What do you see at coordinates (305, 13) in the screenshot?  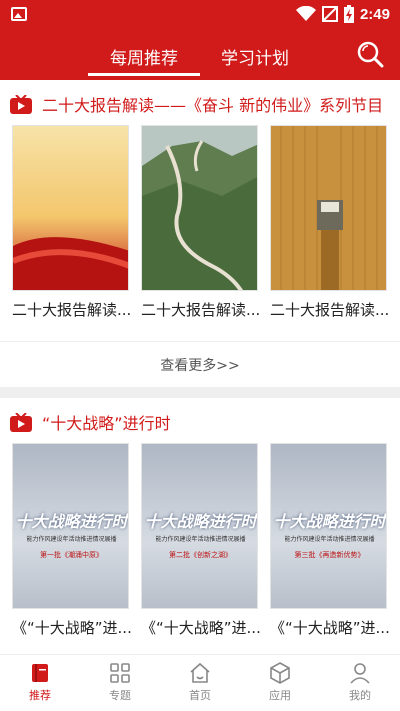 I see `wifi-icon` at bounding box center [305, 13].